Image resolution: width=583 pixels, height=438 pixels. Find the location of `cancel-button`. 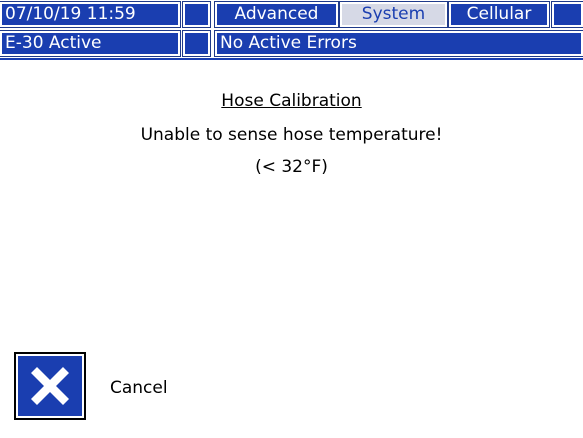

cancel-button is located at coordinates (50, 386).